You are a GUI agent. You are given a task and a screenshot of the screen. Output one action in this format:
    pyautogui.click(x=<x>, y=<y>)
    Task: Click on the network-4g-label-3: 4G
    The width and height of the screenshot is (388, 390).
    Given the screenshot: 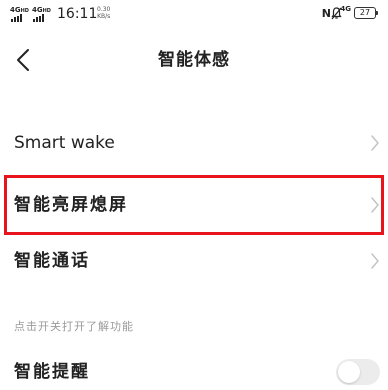 What is the action you would take?
    pyautogui.click(x=345, y=9)
    